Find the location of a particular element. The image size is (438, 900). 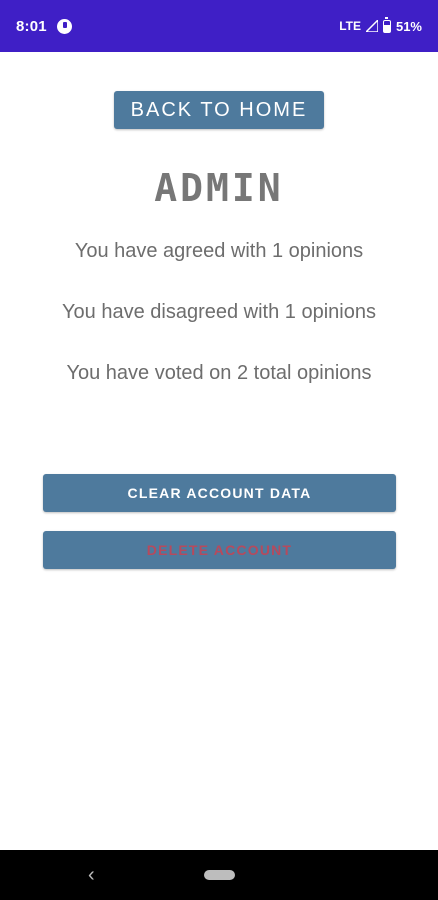

status-bar: 8:01 LTE 51% is located at coordinates (219, 26).